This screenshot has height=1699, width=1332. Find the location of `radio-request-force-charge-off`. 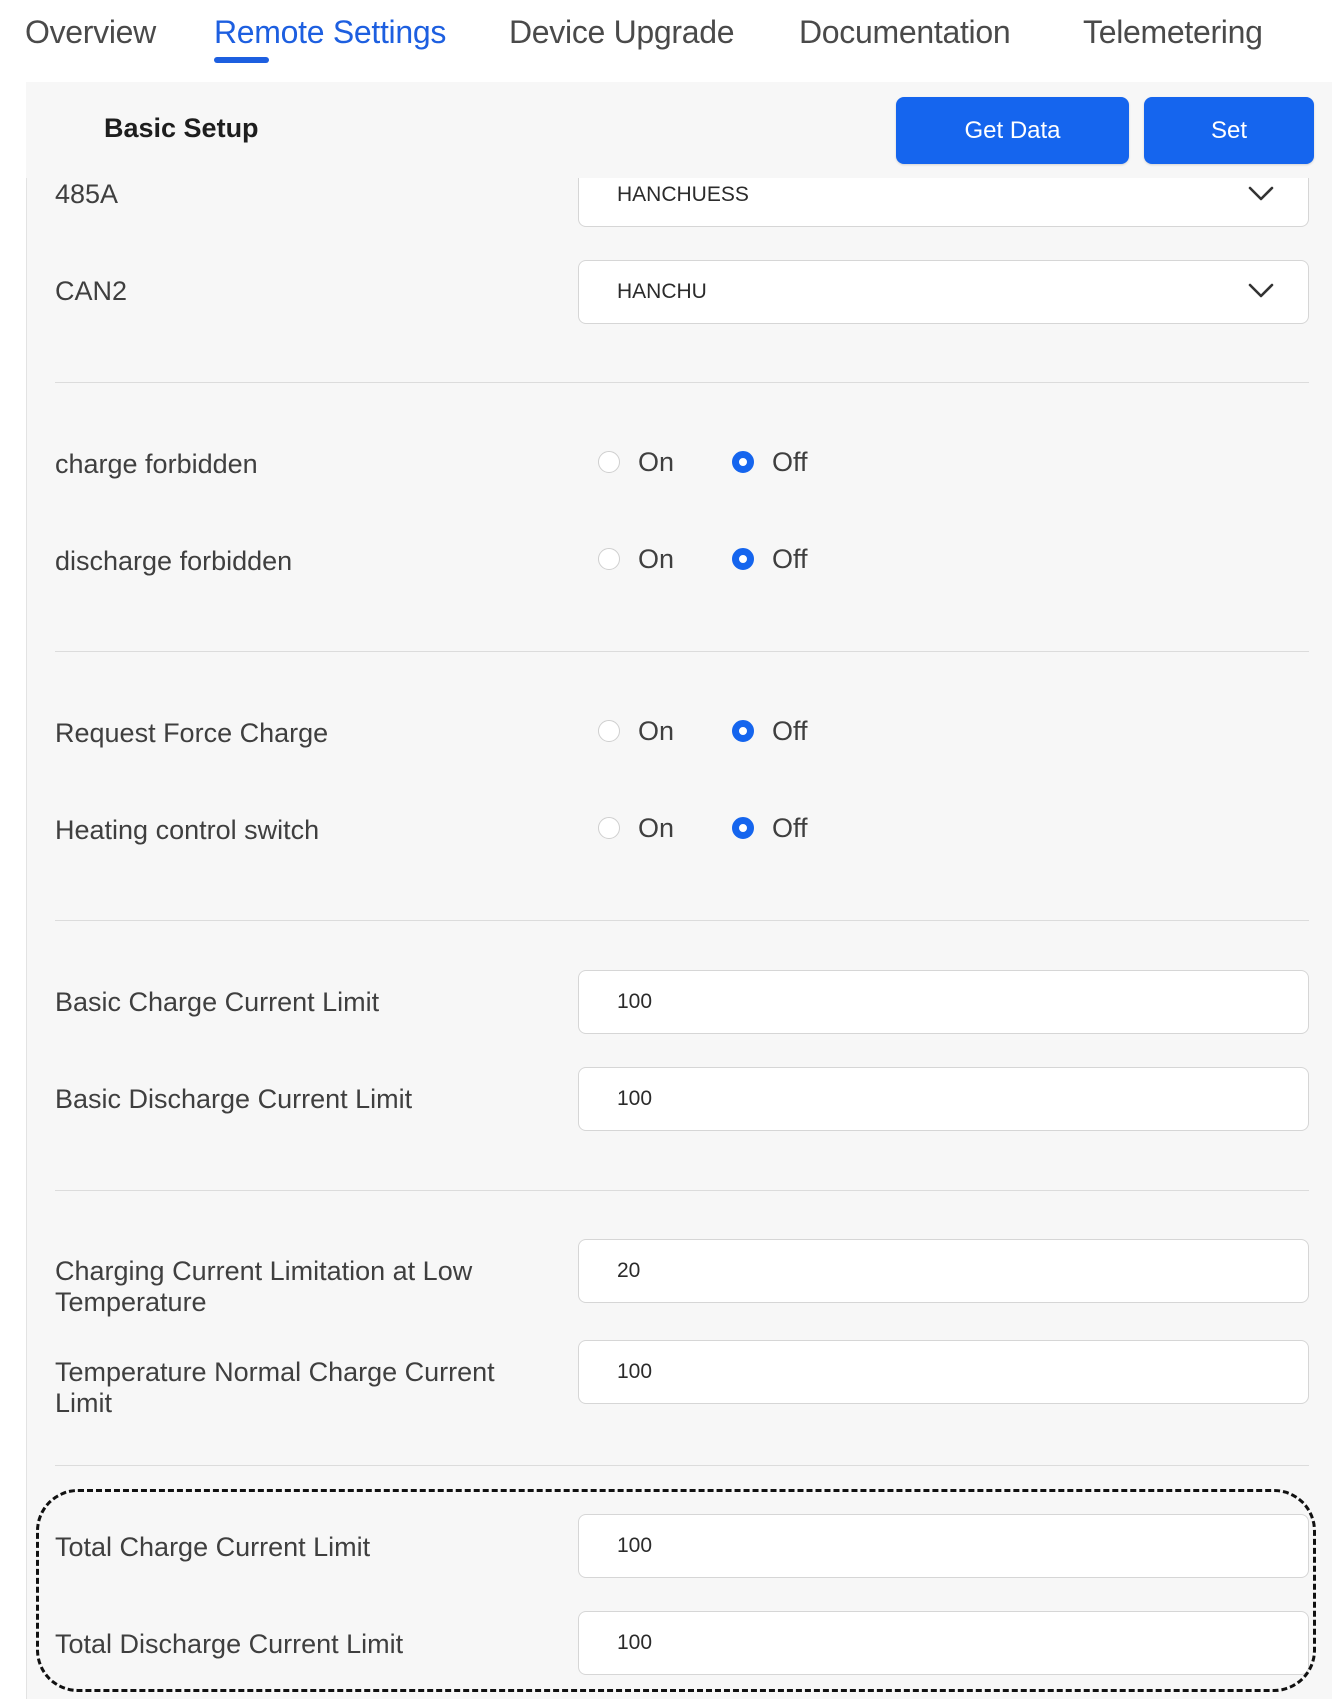

radio-request-force-charge-off is located at coordinates (743, 731).